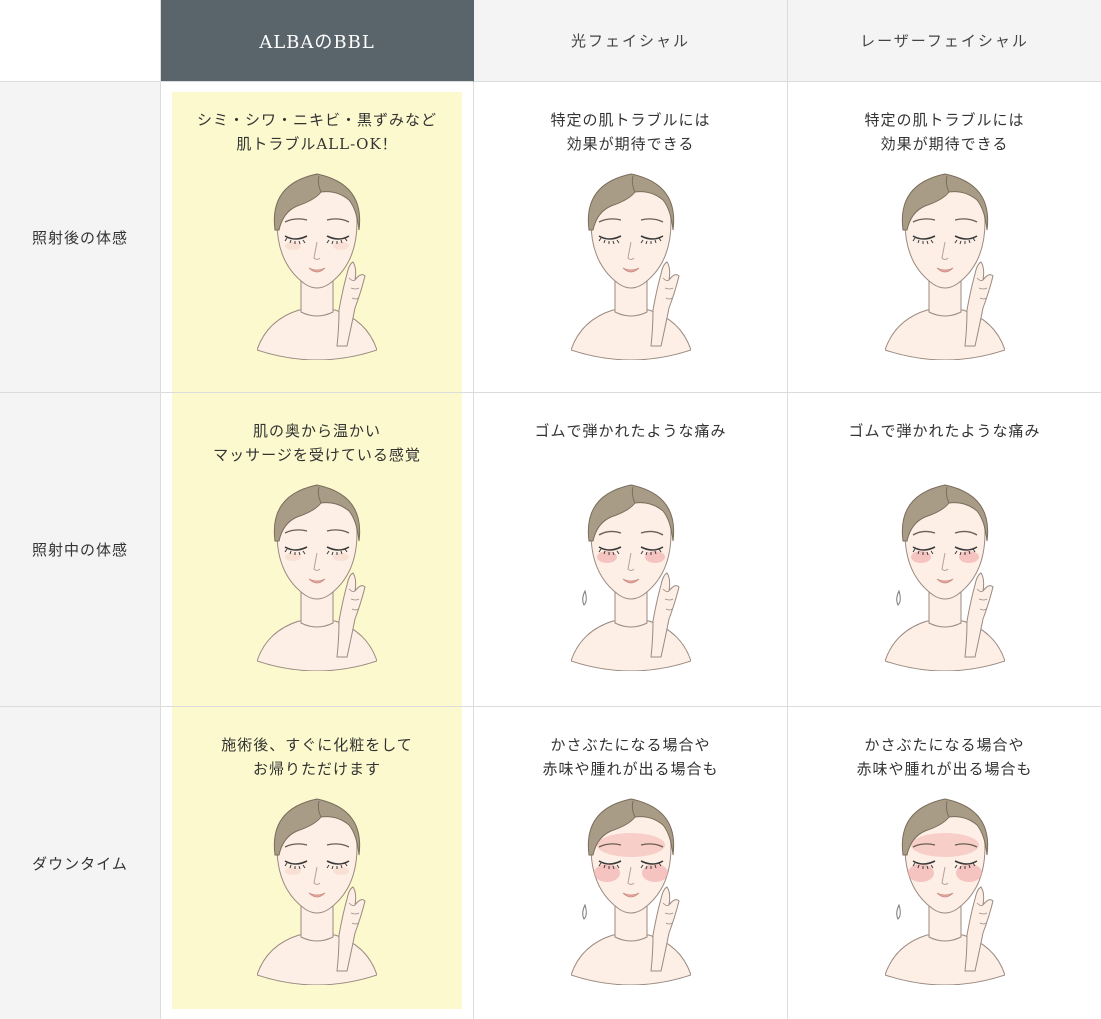 This screenshot has width=1101, height=1019. Describe the element at coordinates (316, 769) in the screenshot. I see `description-line: お帰りただけます` at that location.